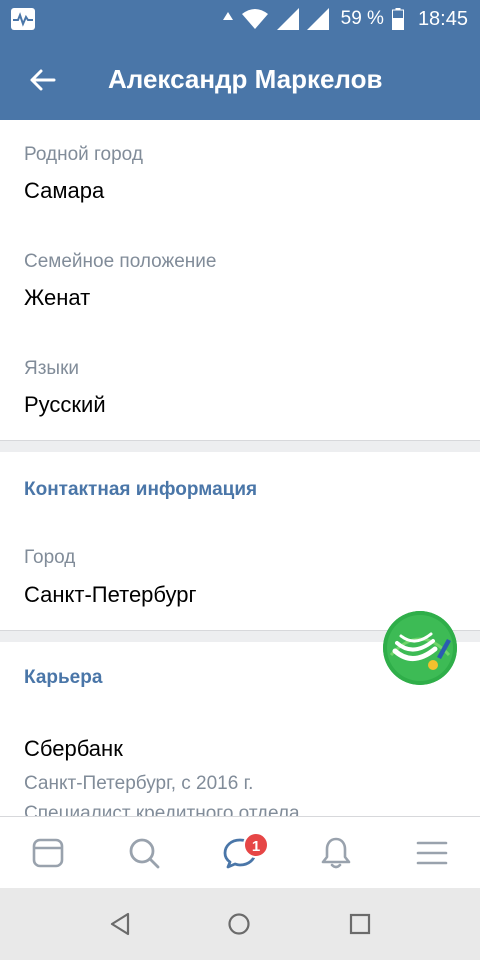 This screenshot has height=960, width=480. Describe the element at coordinates (162, 809) in the screenshot. I see `career-position: Специалист кредитного отдела` at that location.